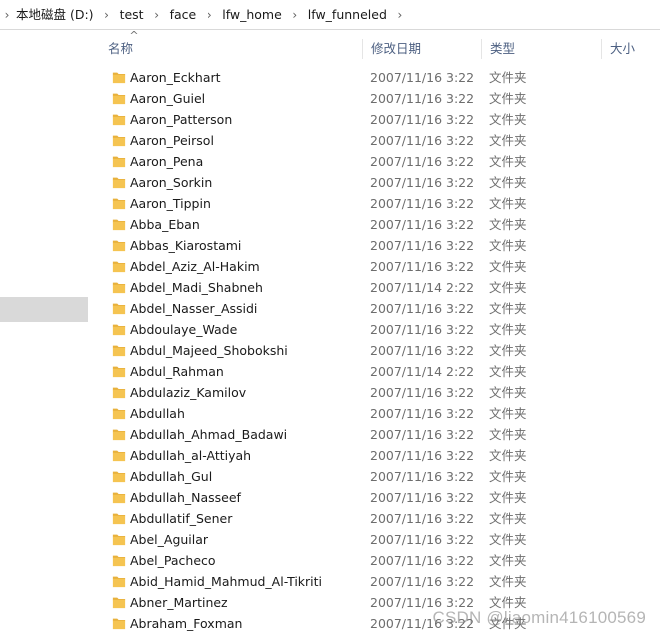 This screenshot has width=660, height=636. I want to click on column-header-type: 类型, so click(542, 49).